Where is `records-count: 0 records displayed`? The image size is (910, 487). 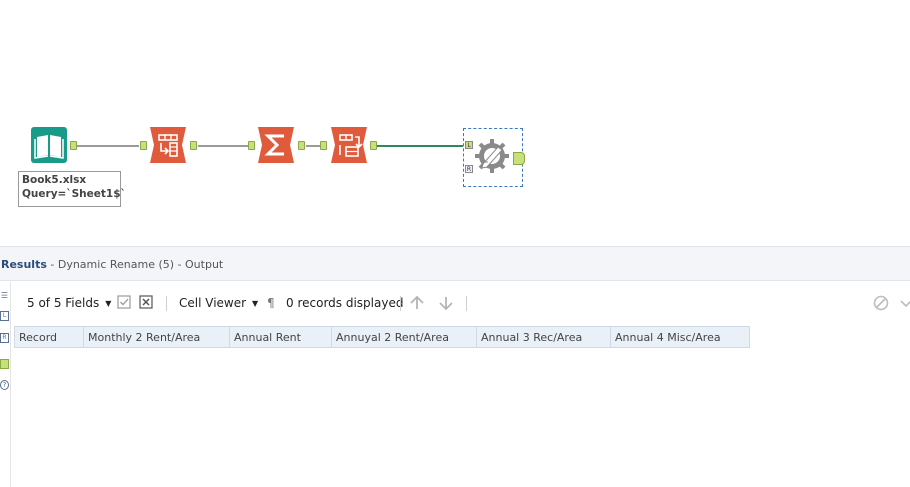
records-count: 0 records displayed is located at coordinates (345, 303).